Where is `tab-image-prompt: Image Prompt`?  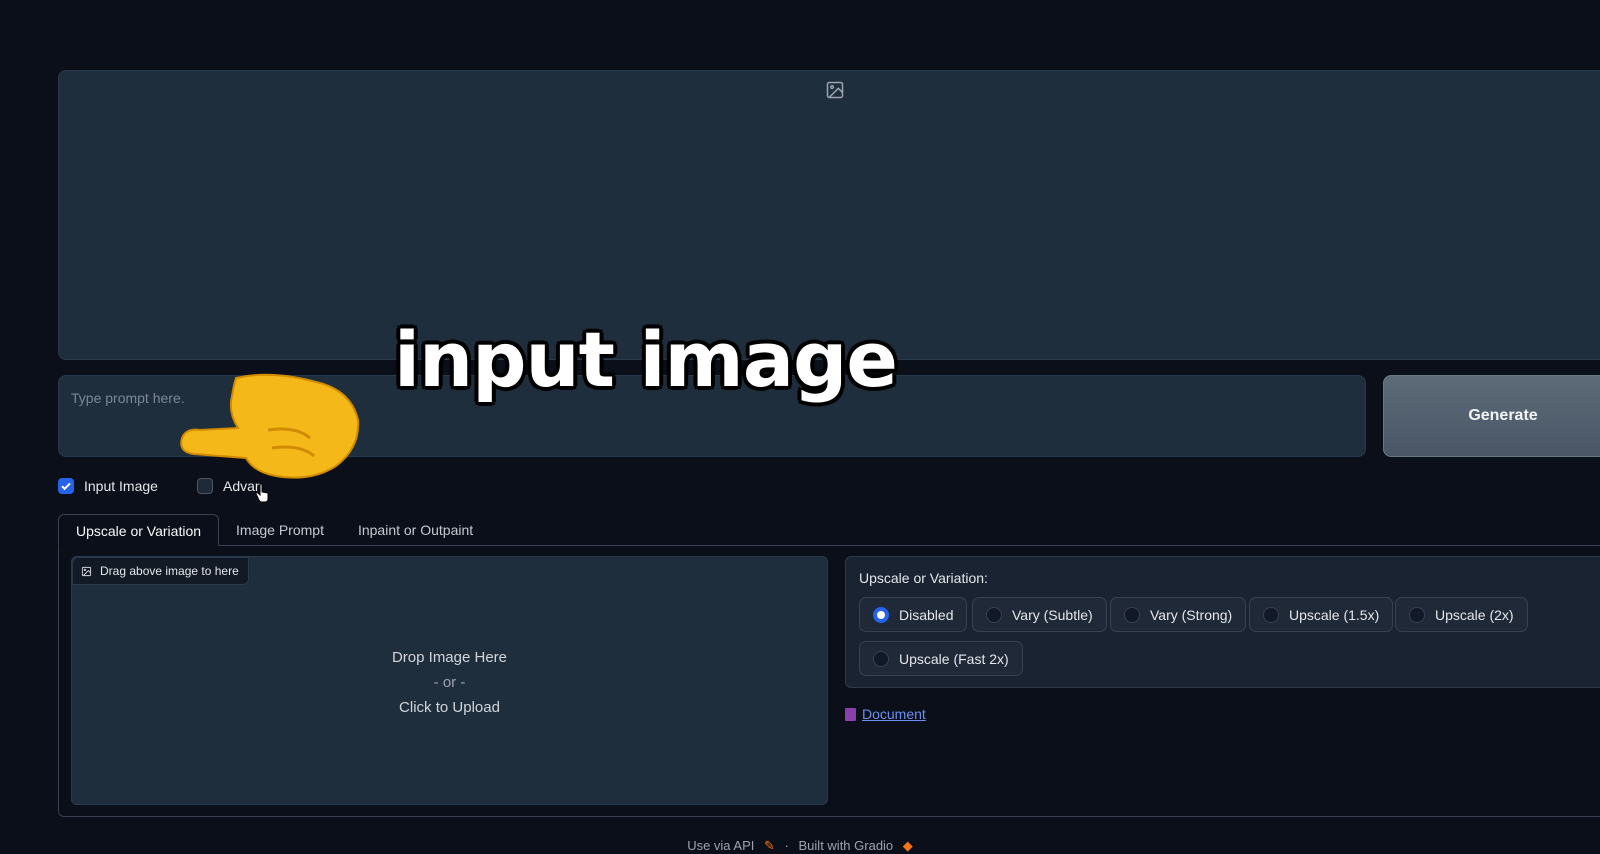 tab-image-prompt: Image Prompt is located at coordinates (280, 530).